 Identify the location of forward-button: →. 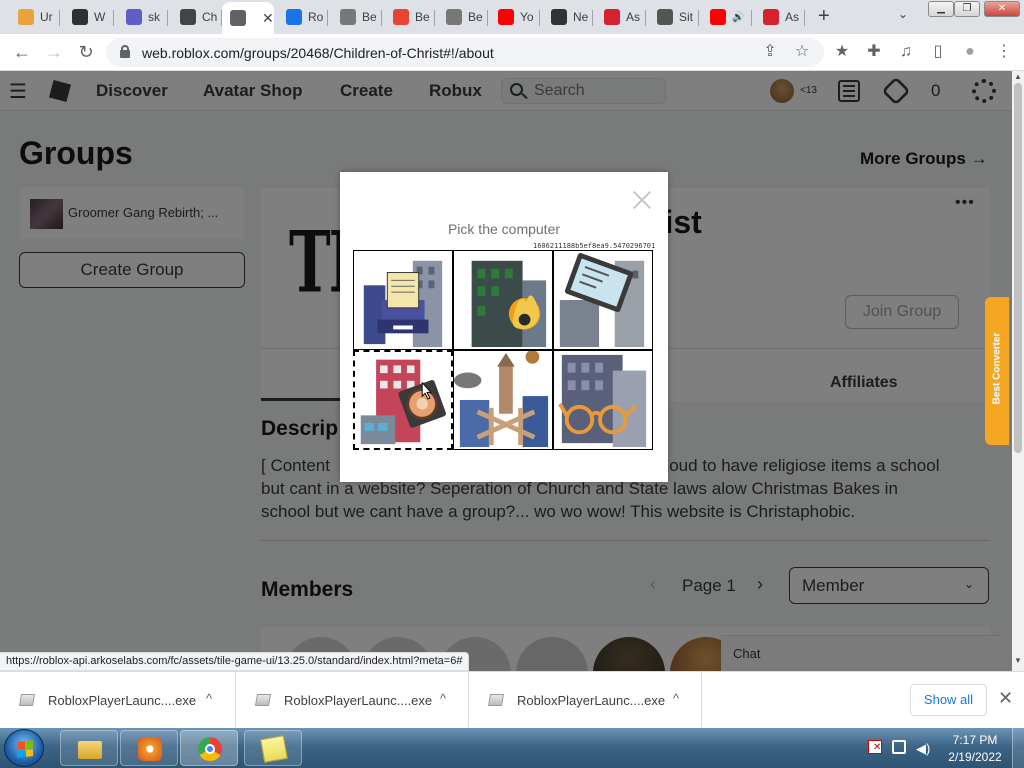
(54, 52).